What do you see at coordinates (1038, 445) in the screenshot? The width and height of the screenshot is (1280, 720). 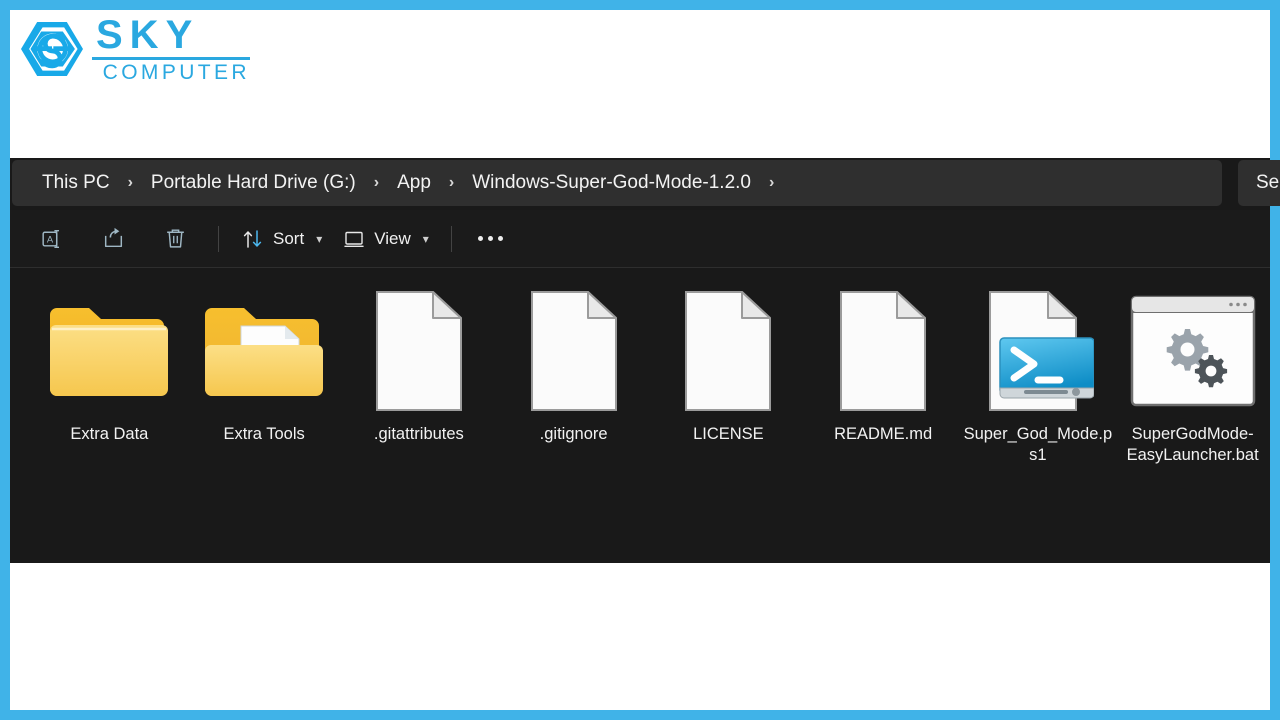 I see `file-name-label: Super_God_Mode.ps1` at bounding box center [1038, 445].